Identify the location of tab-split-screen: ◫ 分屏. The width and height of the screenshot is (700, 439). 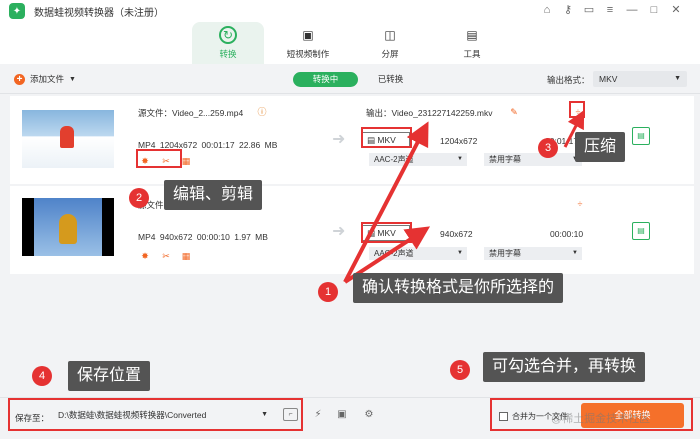
(390, 43).